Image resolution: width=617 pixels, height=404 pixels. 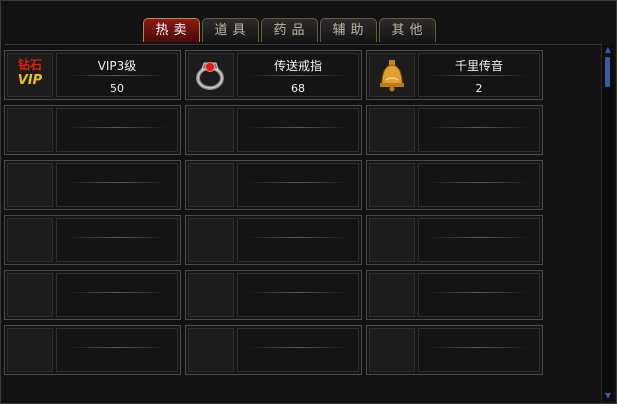 I want to click on tab-hot: 热卖, so click(x=171, y=30).